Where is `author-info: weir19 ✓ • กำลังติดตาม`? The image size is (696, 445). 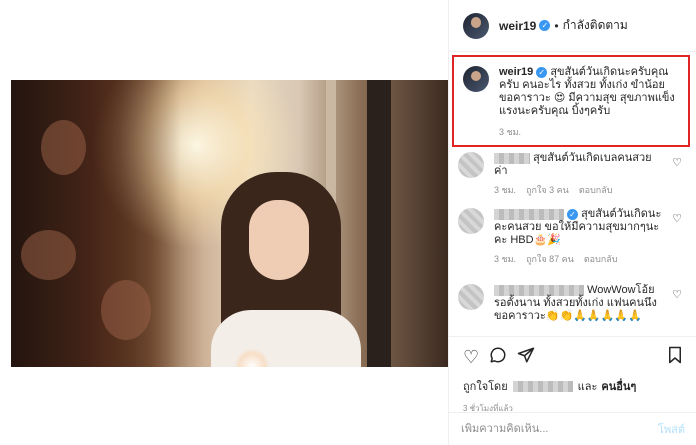 author-info: weir19 ✓ • กำลังติดตาม is located at coordinates (563, 25).